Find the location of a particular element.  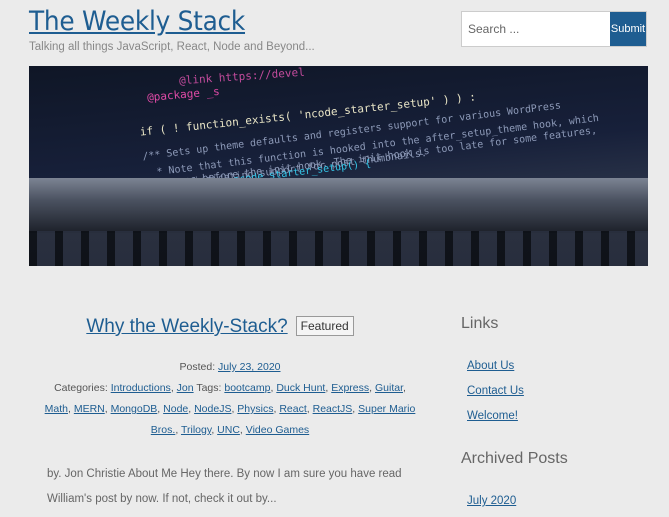

tag-link: NodeJS is located at coordinates (212, 409).